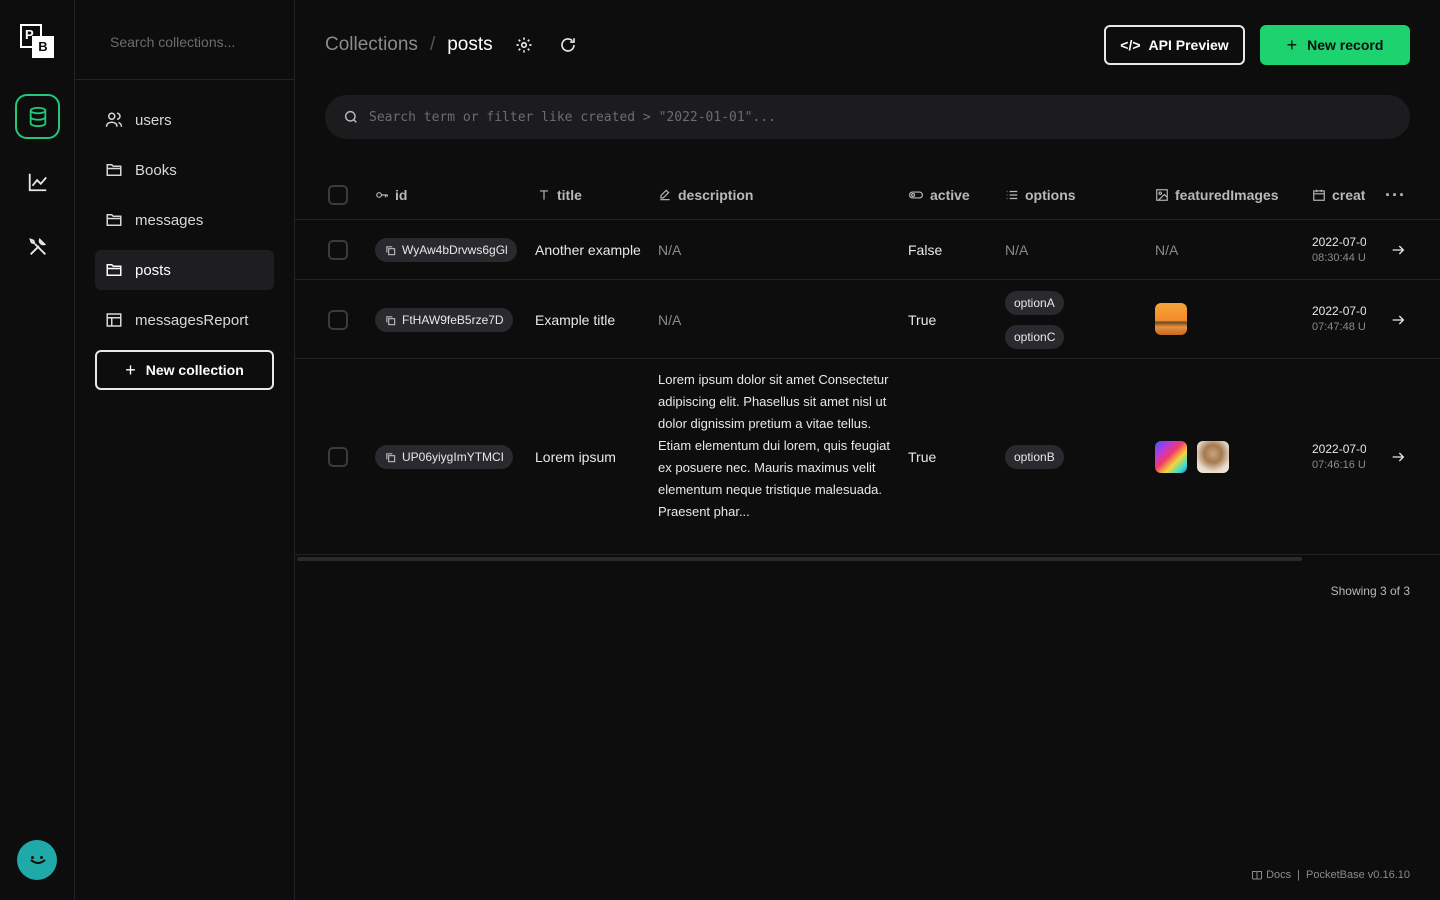 This screenshot has width=1440, height=900. I want to click on key-icon, so click(382, 195).